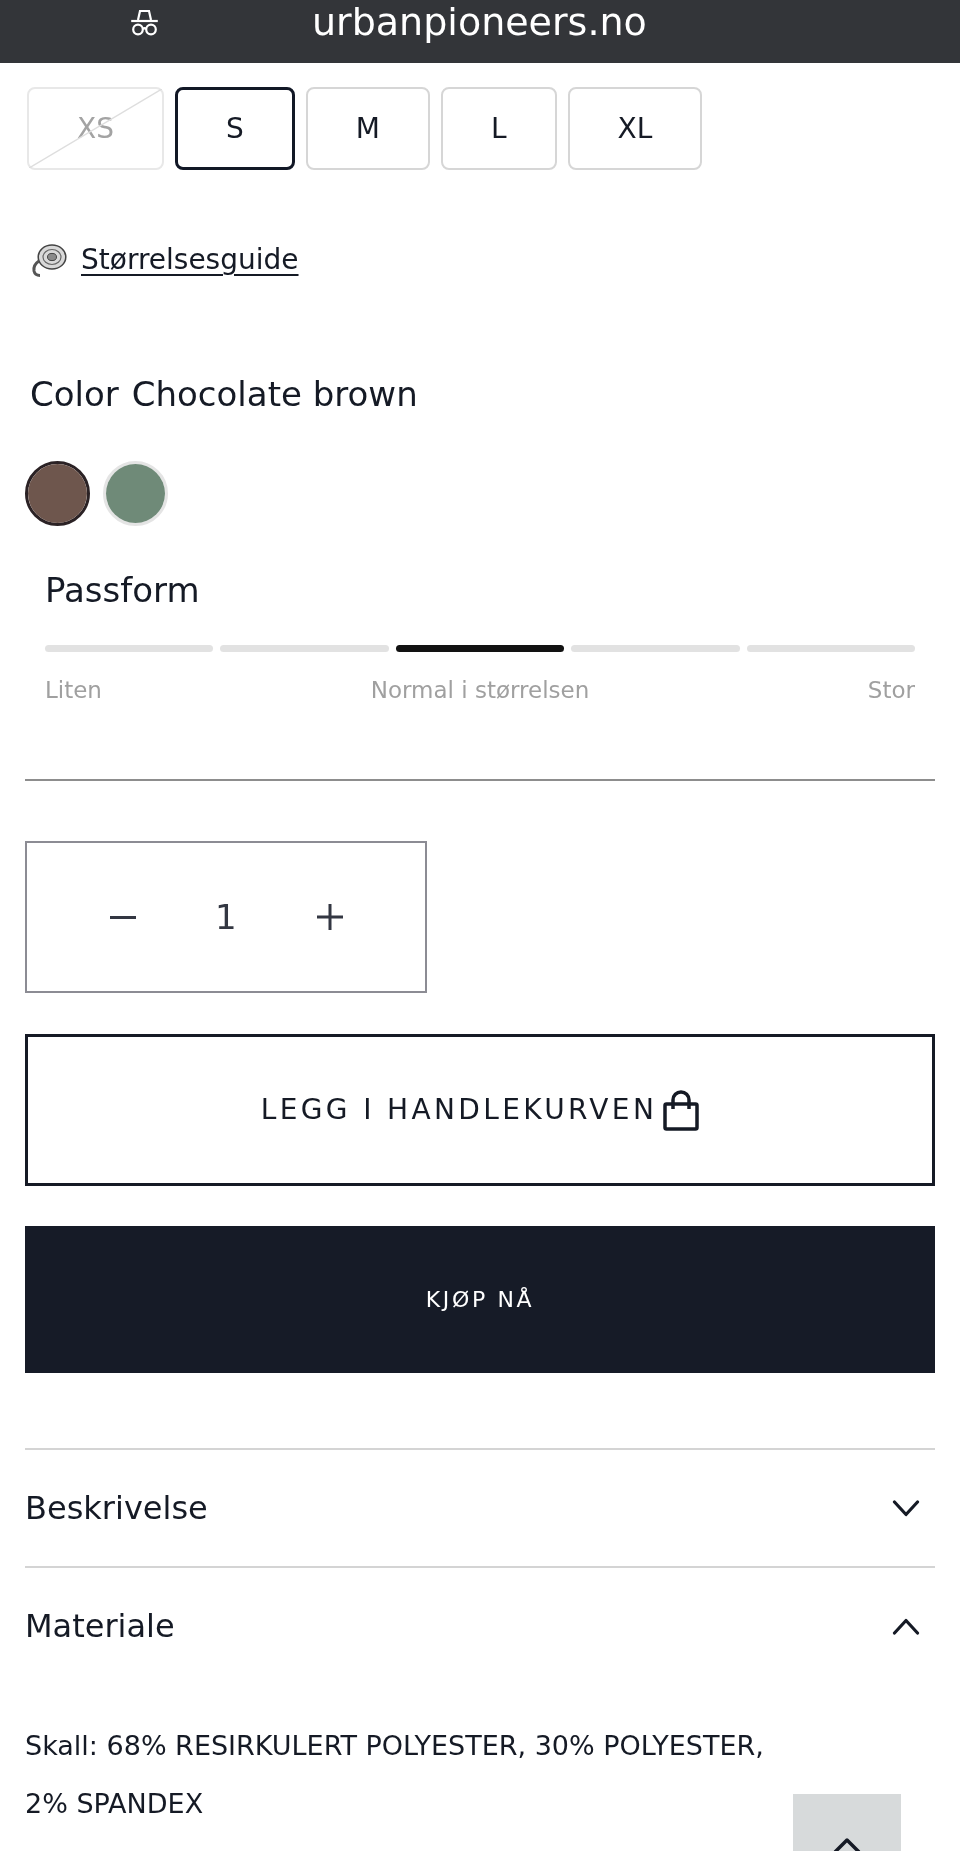 This screenshot has width=960, height=1851. What do you see at coordinates (123, 917) in the screenshot?
I see `minus-icon` at bounding box center [123, 917].